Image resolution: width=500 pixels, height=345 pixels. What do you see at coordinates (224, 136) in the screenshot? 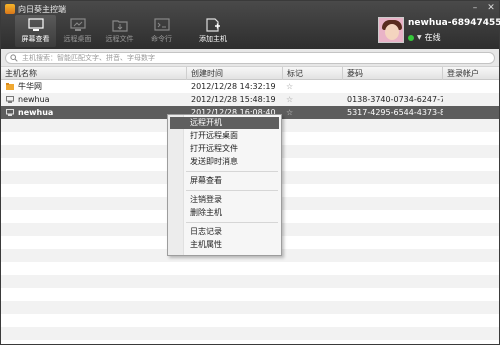
I see `menu-item-open-remote-desktop: 打开远程桌面` at bounding box center [224, 136].